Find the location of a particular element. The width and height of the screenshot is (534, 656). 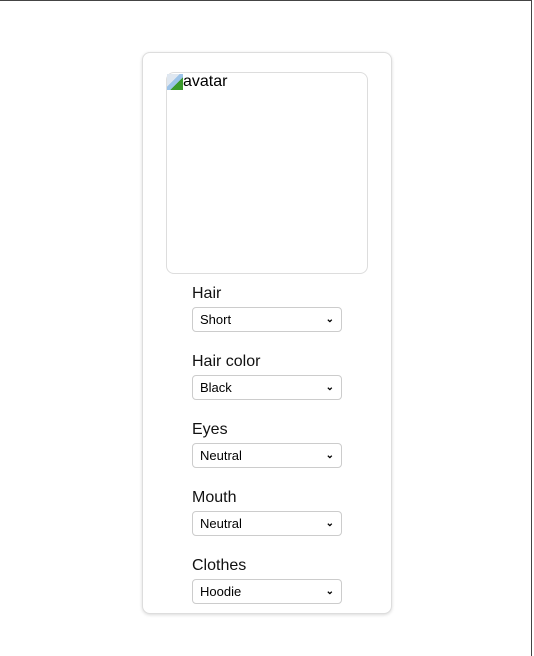

field-eyes: Eyes Neutral ⌄ is located at coordinates (267, 444).